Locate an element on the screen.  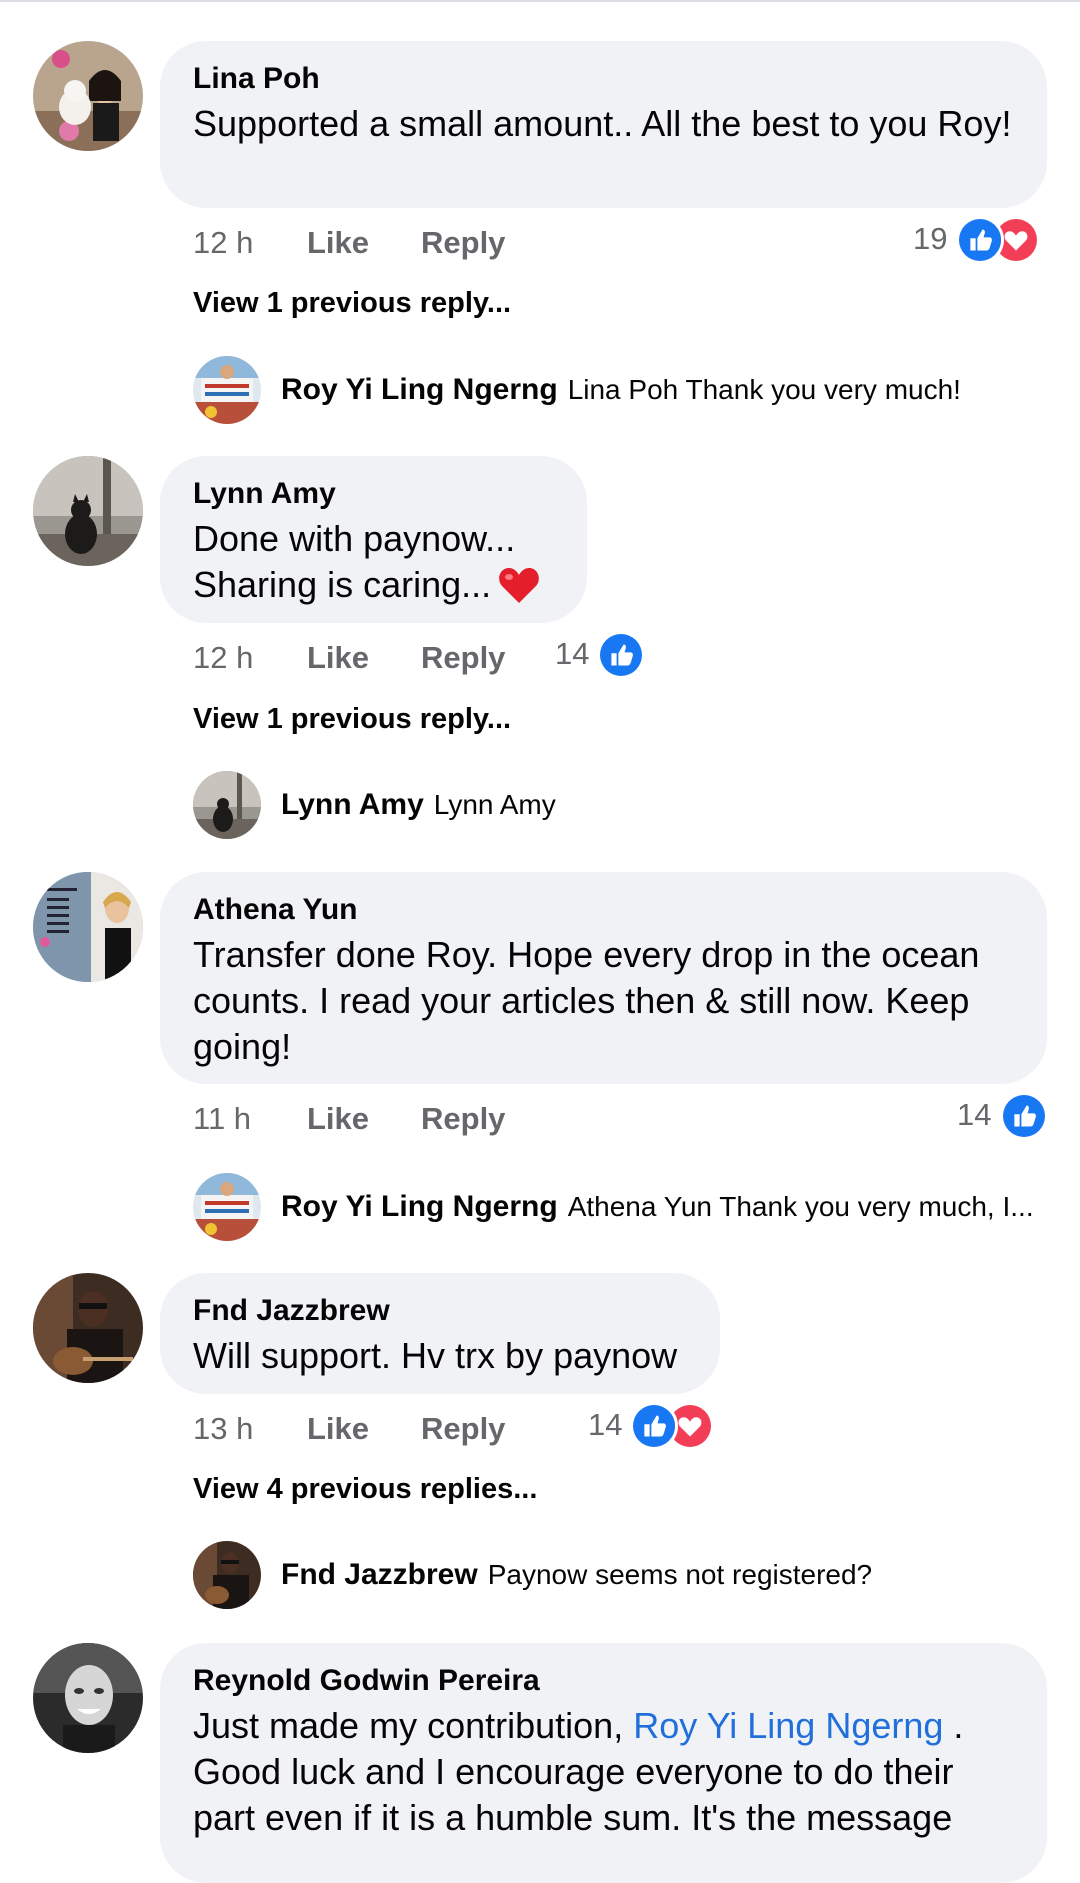
comment-text: Will support. Hv trx by paynow is located at coordinates (435, 1355).